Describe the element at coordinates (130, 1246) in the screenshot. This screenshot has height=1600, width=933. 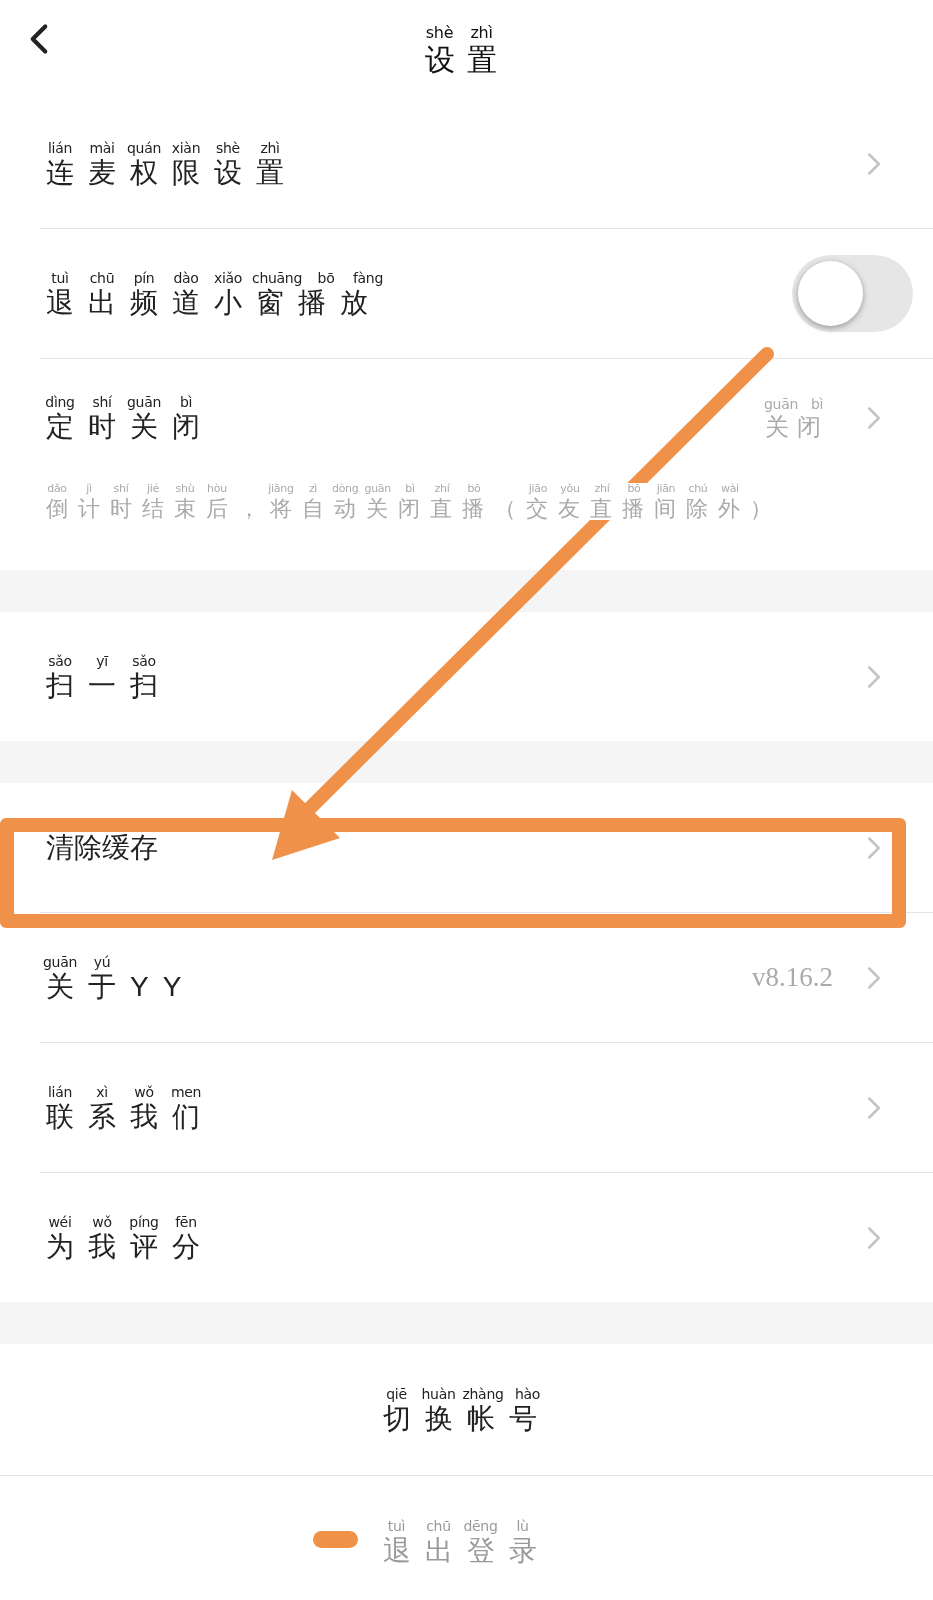
I see `setting-label: 为我评分` at that location.